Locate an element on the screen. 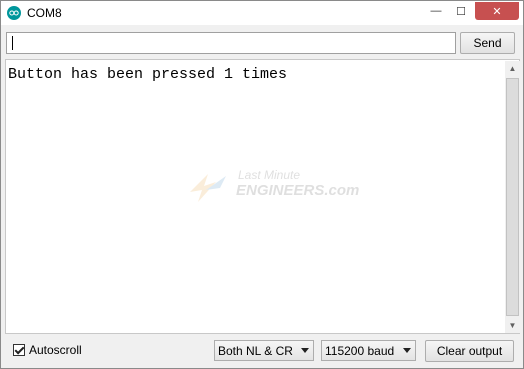 This screenshot has width=524, height=369. close-icon: ✕ is located at coordinates (497, 11).